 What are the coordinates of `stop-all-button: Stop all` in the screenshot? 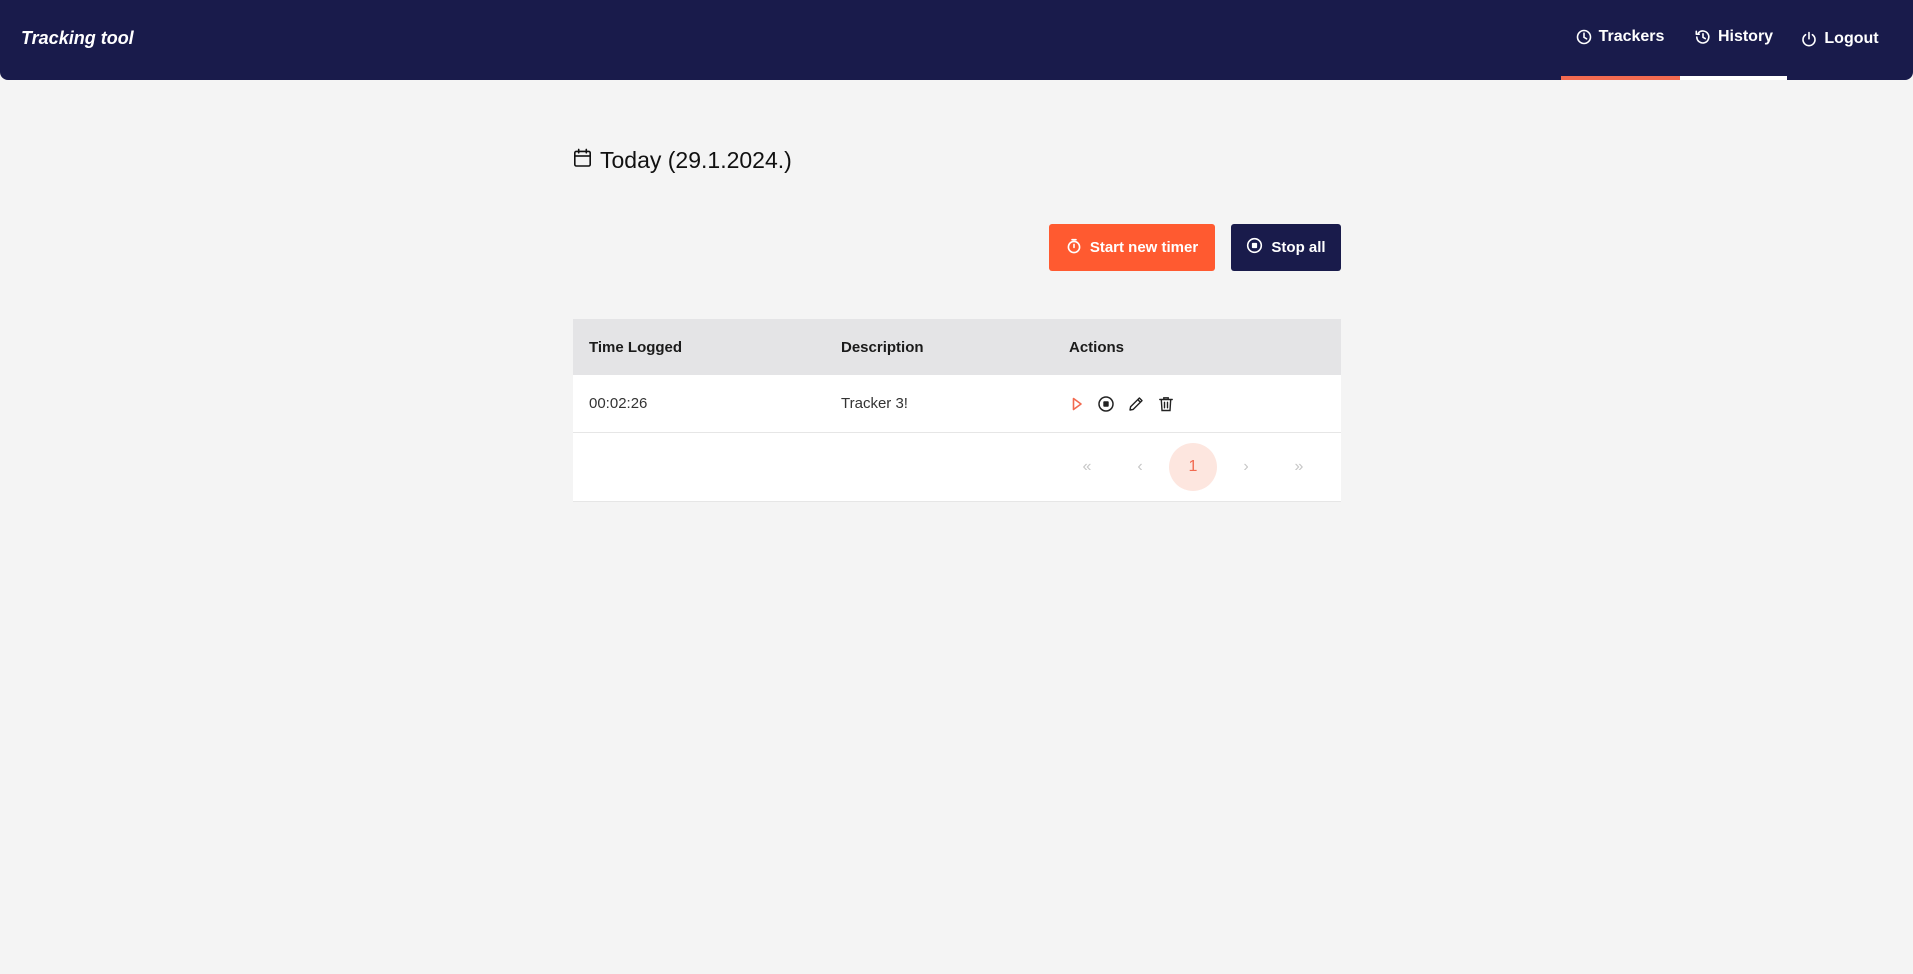 It's located at (1286, 247).